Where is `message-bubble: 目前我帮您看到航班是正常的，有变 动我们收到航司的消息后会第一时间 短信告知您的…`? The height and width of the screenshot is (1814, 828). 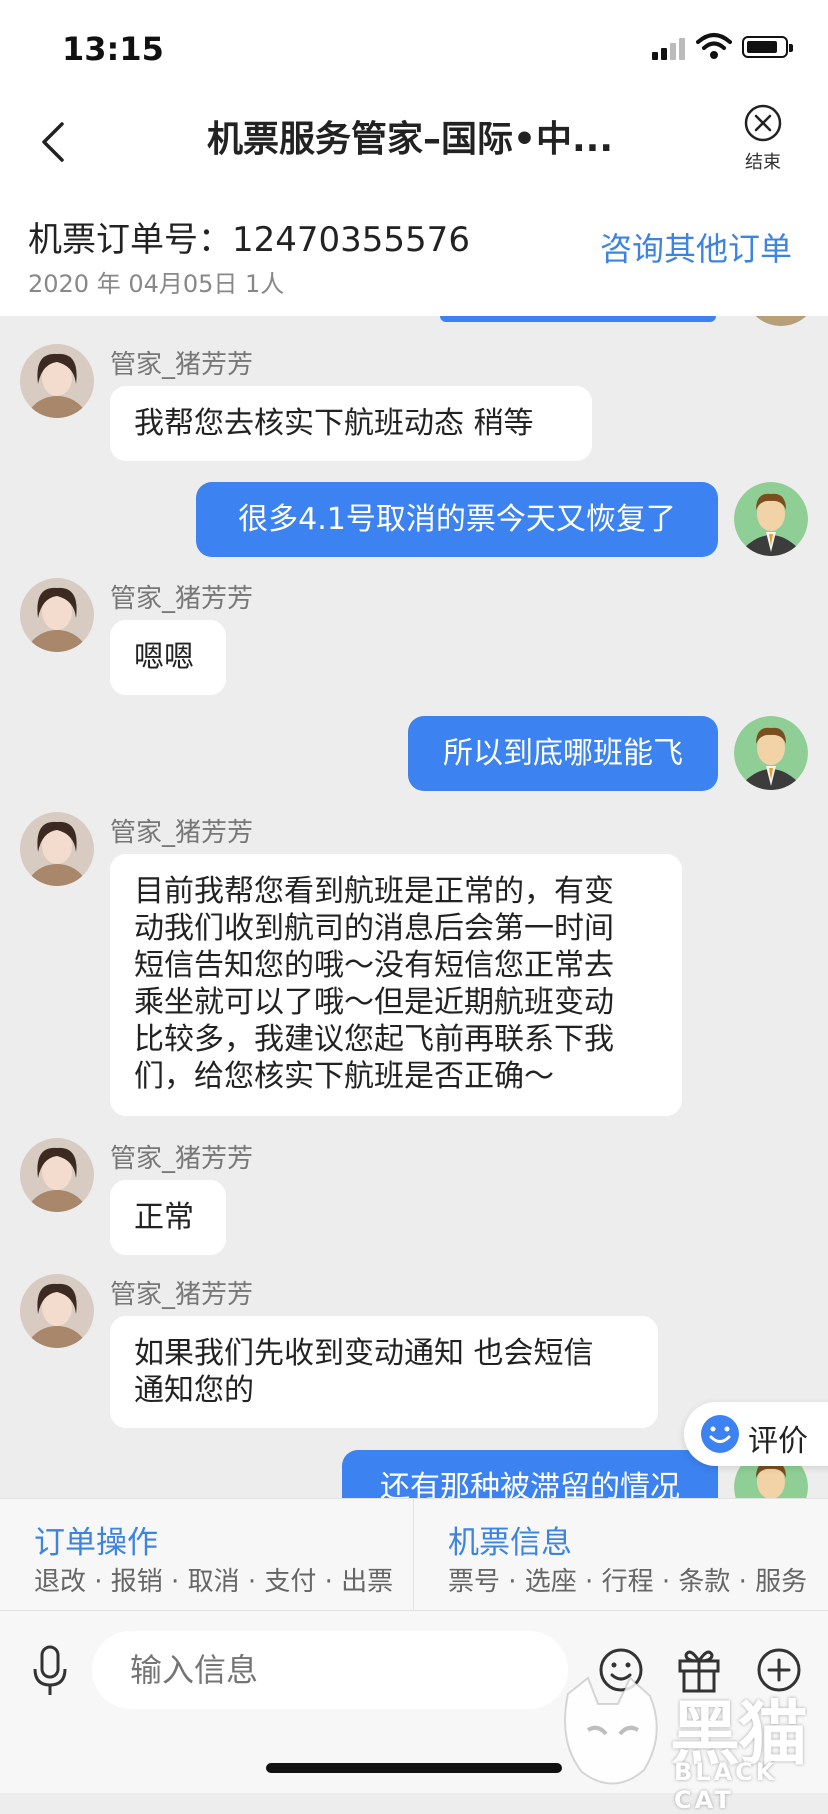
message-bubble: 目前我帮您看到航班是正常的，有变 动我们收到航司的消息后会第一时间 短信告知您的… is located at coordinates (396, 985).